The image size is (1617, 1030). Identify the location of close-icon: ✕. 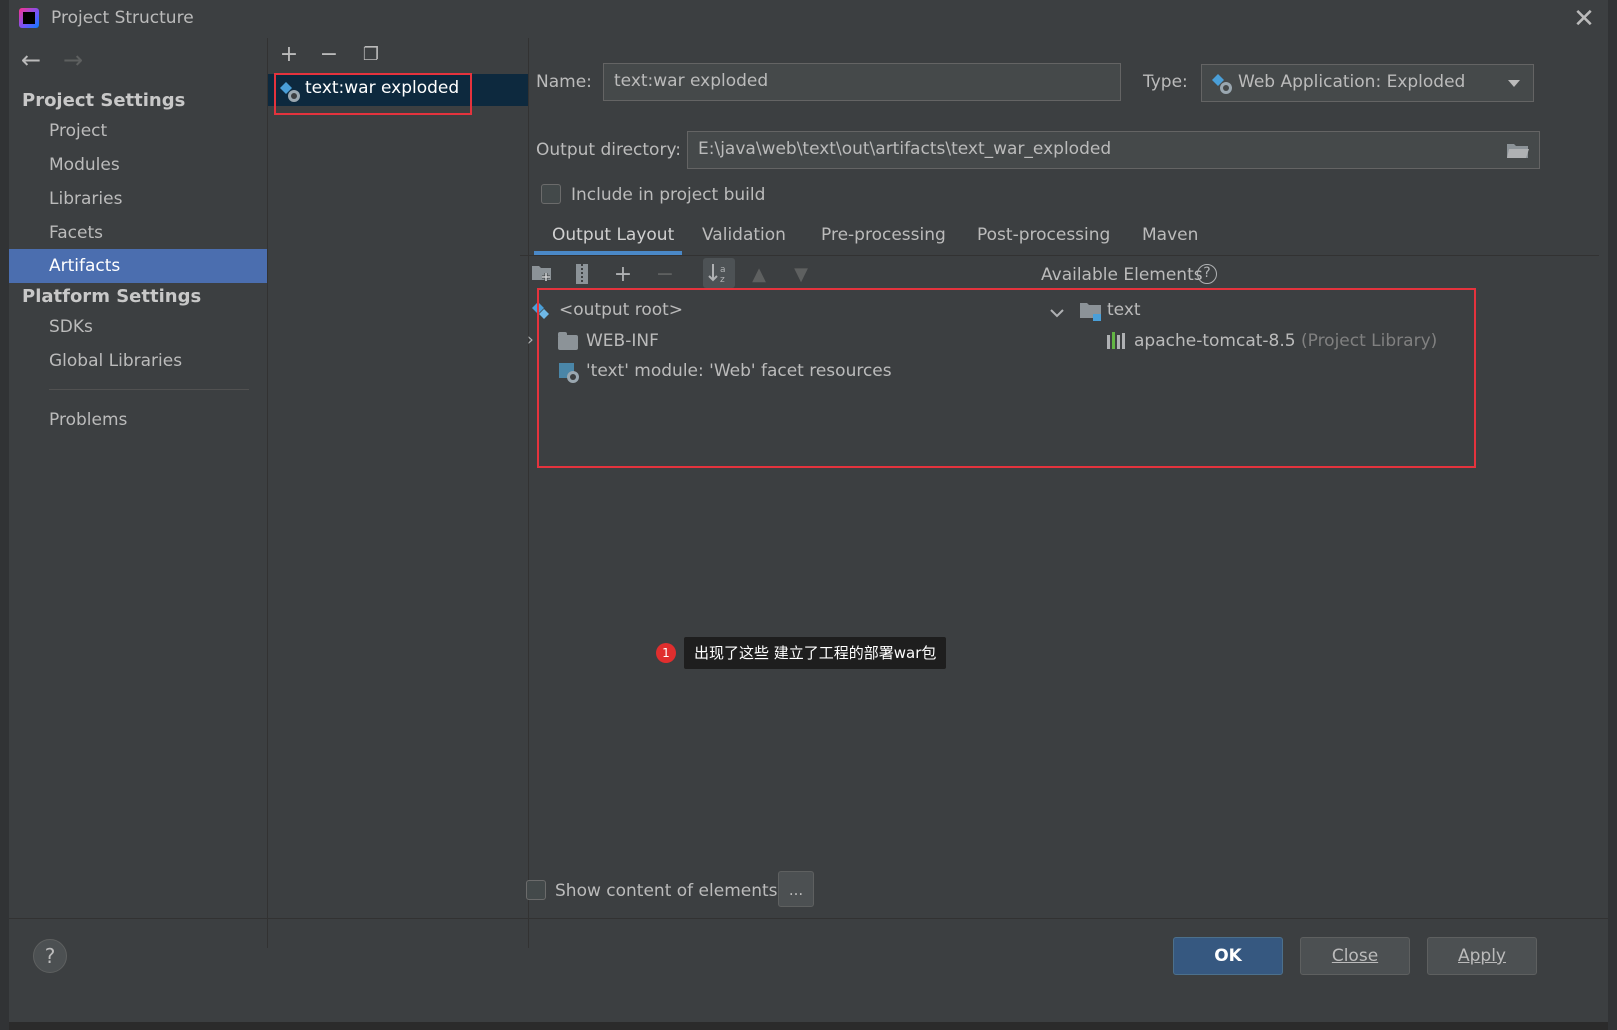
(1584, 19).